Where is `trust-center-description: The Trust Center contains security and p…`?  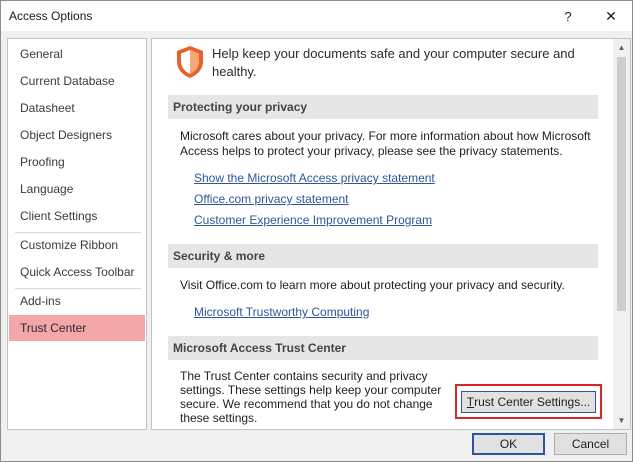
trust-center-description: The Trust Center contains security and p… is located at coordinates (311, 397).